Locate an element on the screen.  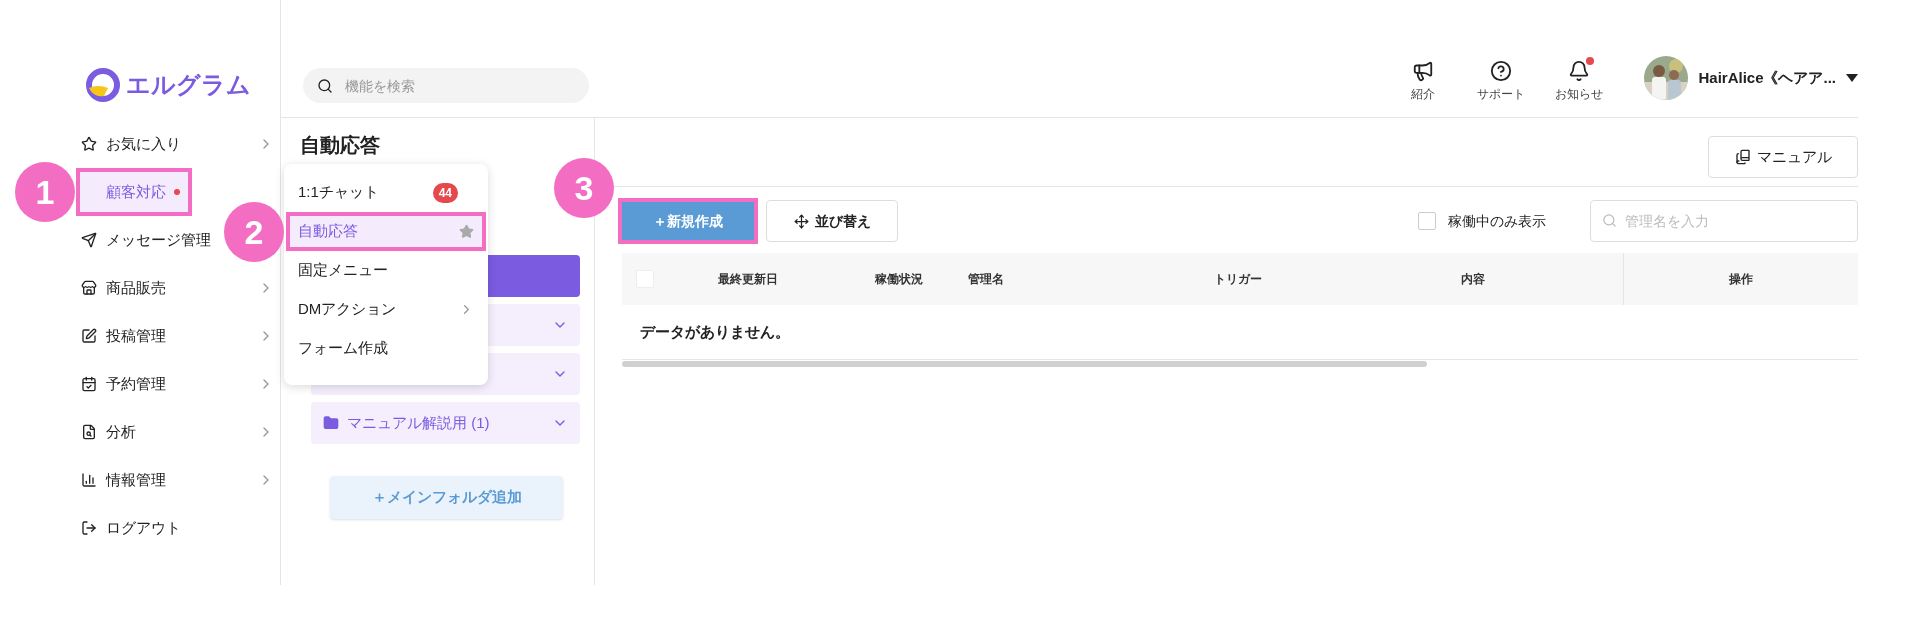
logo-text: エルグラム is located at coordinates (188, 85).